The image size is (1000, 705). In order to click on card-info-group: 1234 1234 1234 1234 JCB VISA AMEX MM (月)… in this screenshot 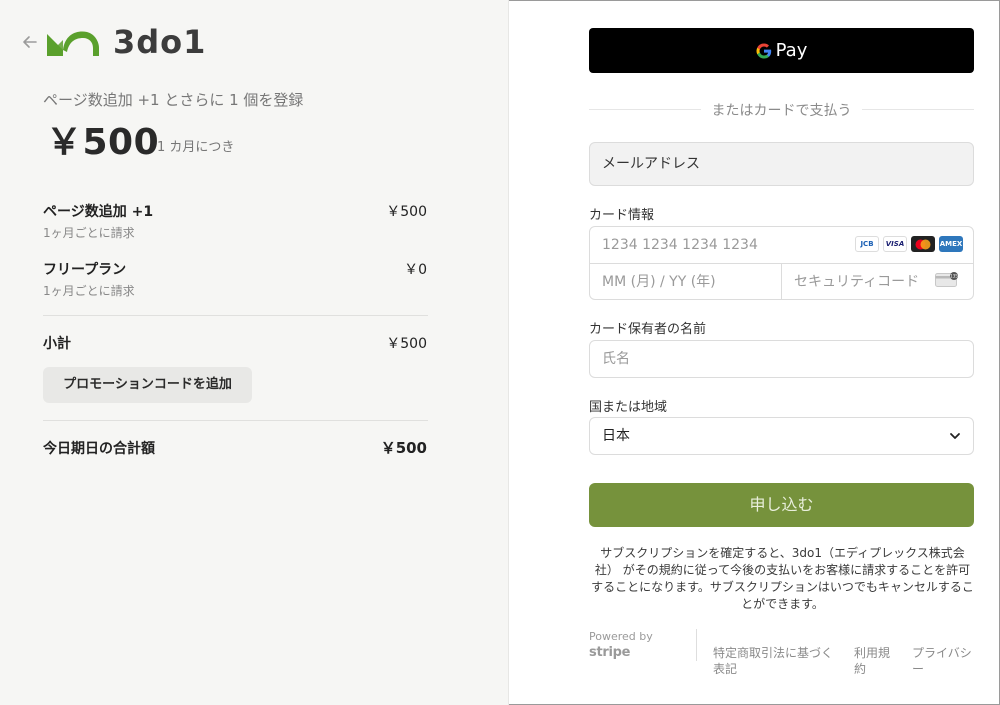, I will do `click(781, 263)`.